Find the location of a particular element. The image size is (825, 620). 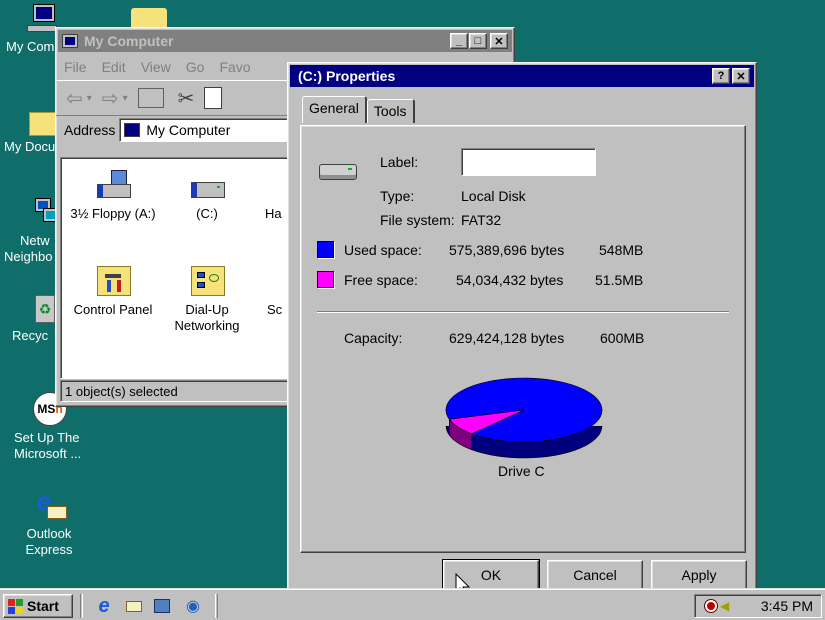

capacity-bytes: 629,424,128 bytes is located at coordinates (507, 338).